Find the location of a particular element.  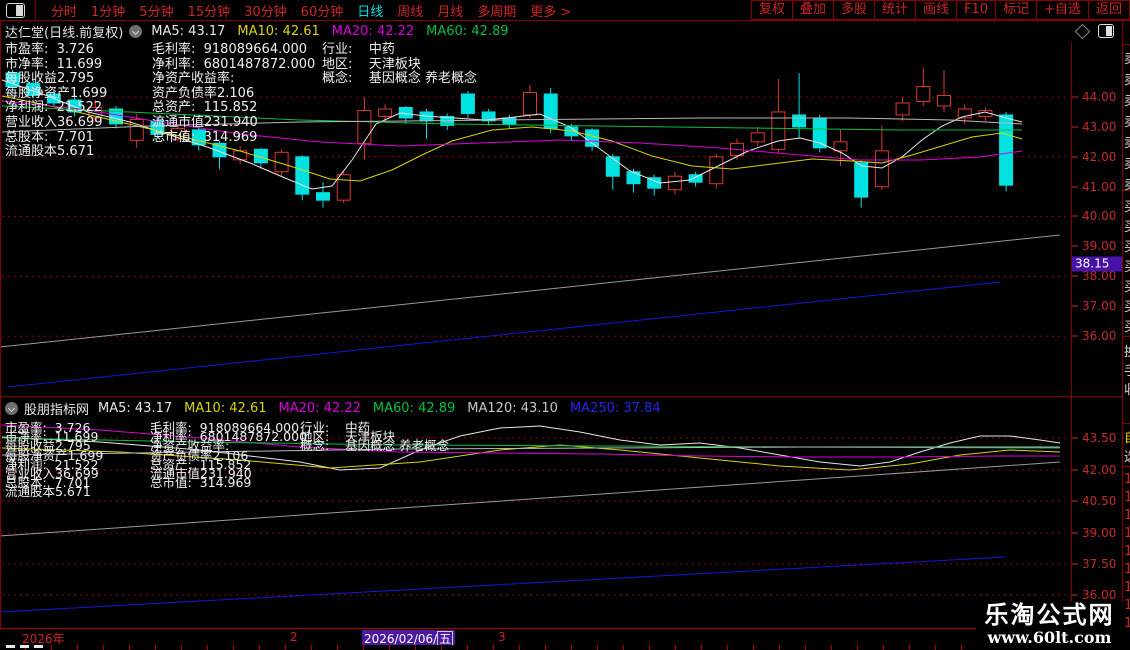

toolbar-button-+自选: +自选 is located at coordinates (1062, 10).